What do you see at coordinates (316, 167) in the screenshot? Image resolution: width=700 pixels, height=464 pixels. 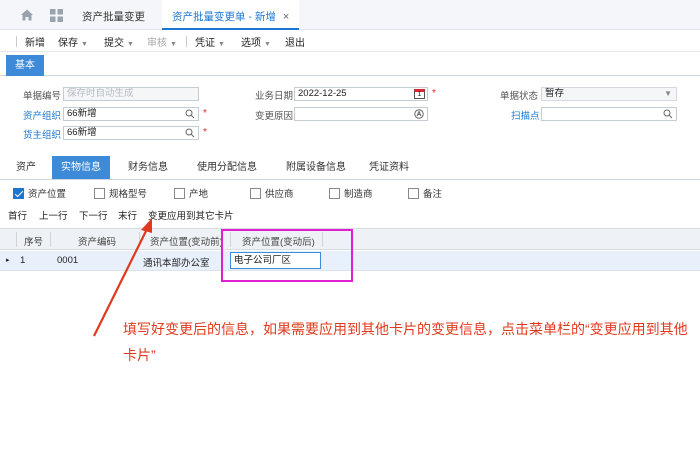 I see `tab-attached-equipment-info: 附属设备信息` at bounding box center [316, 167].